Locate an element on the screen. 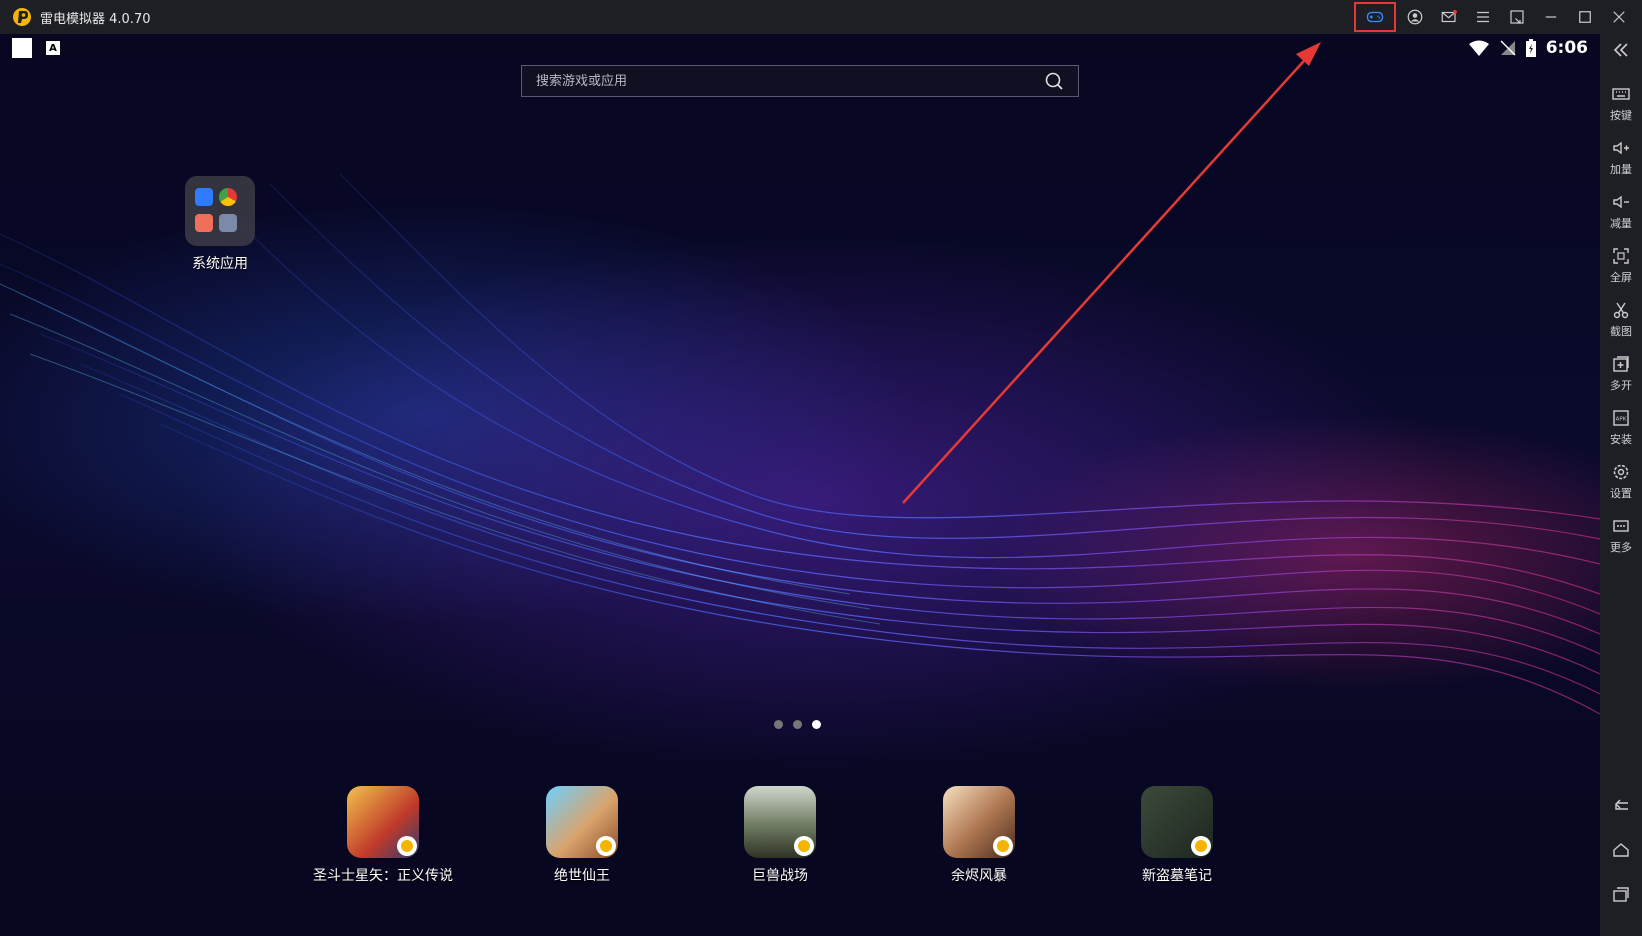 The width and height of the screenshot is (1642, 936). notification-square-icon is located at coordinates (22, 48).